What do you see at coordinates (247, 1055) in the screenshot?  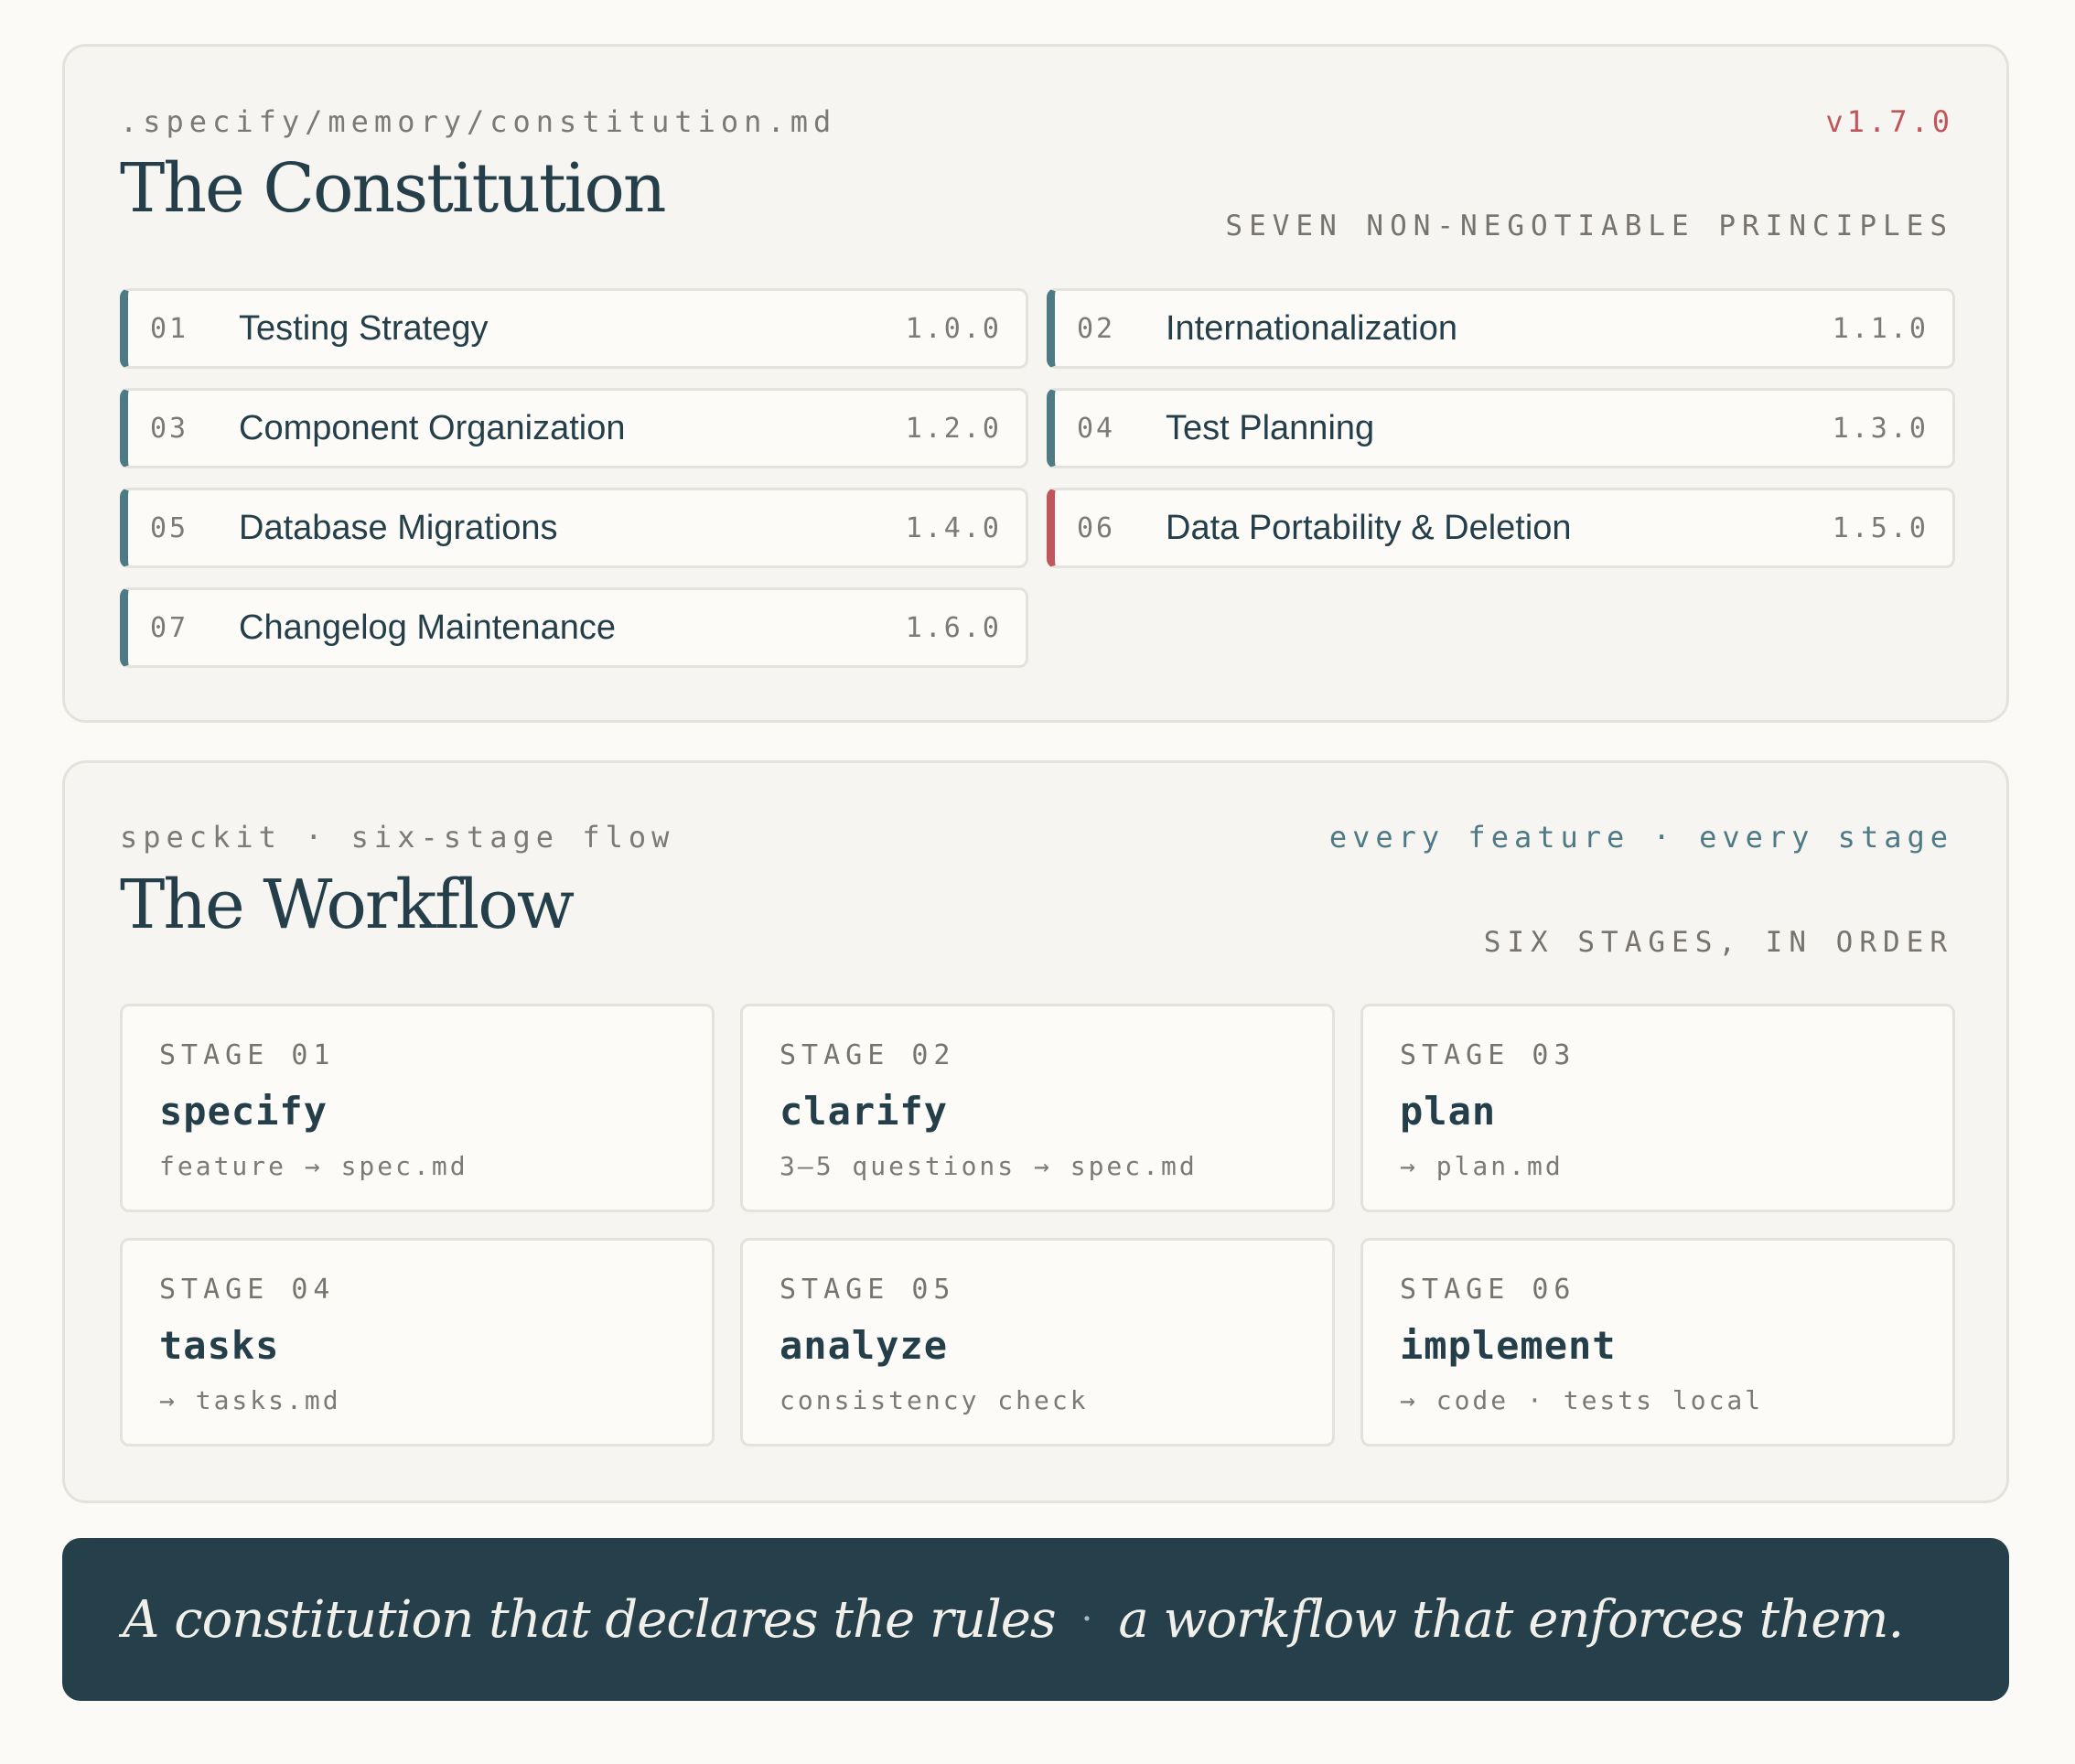 I see `stage-label: STAGE 01` at bounding box center [247, 1055].